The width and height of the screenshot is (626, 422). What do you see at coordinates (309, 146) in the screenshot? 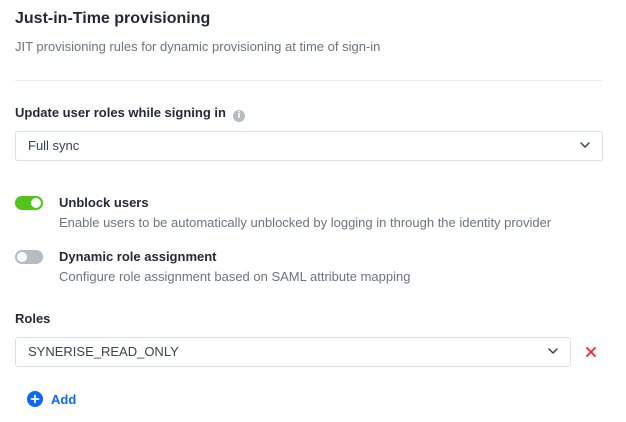
I see `update-roles-select: Full sync` at bounding box center [309, 146].